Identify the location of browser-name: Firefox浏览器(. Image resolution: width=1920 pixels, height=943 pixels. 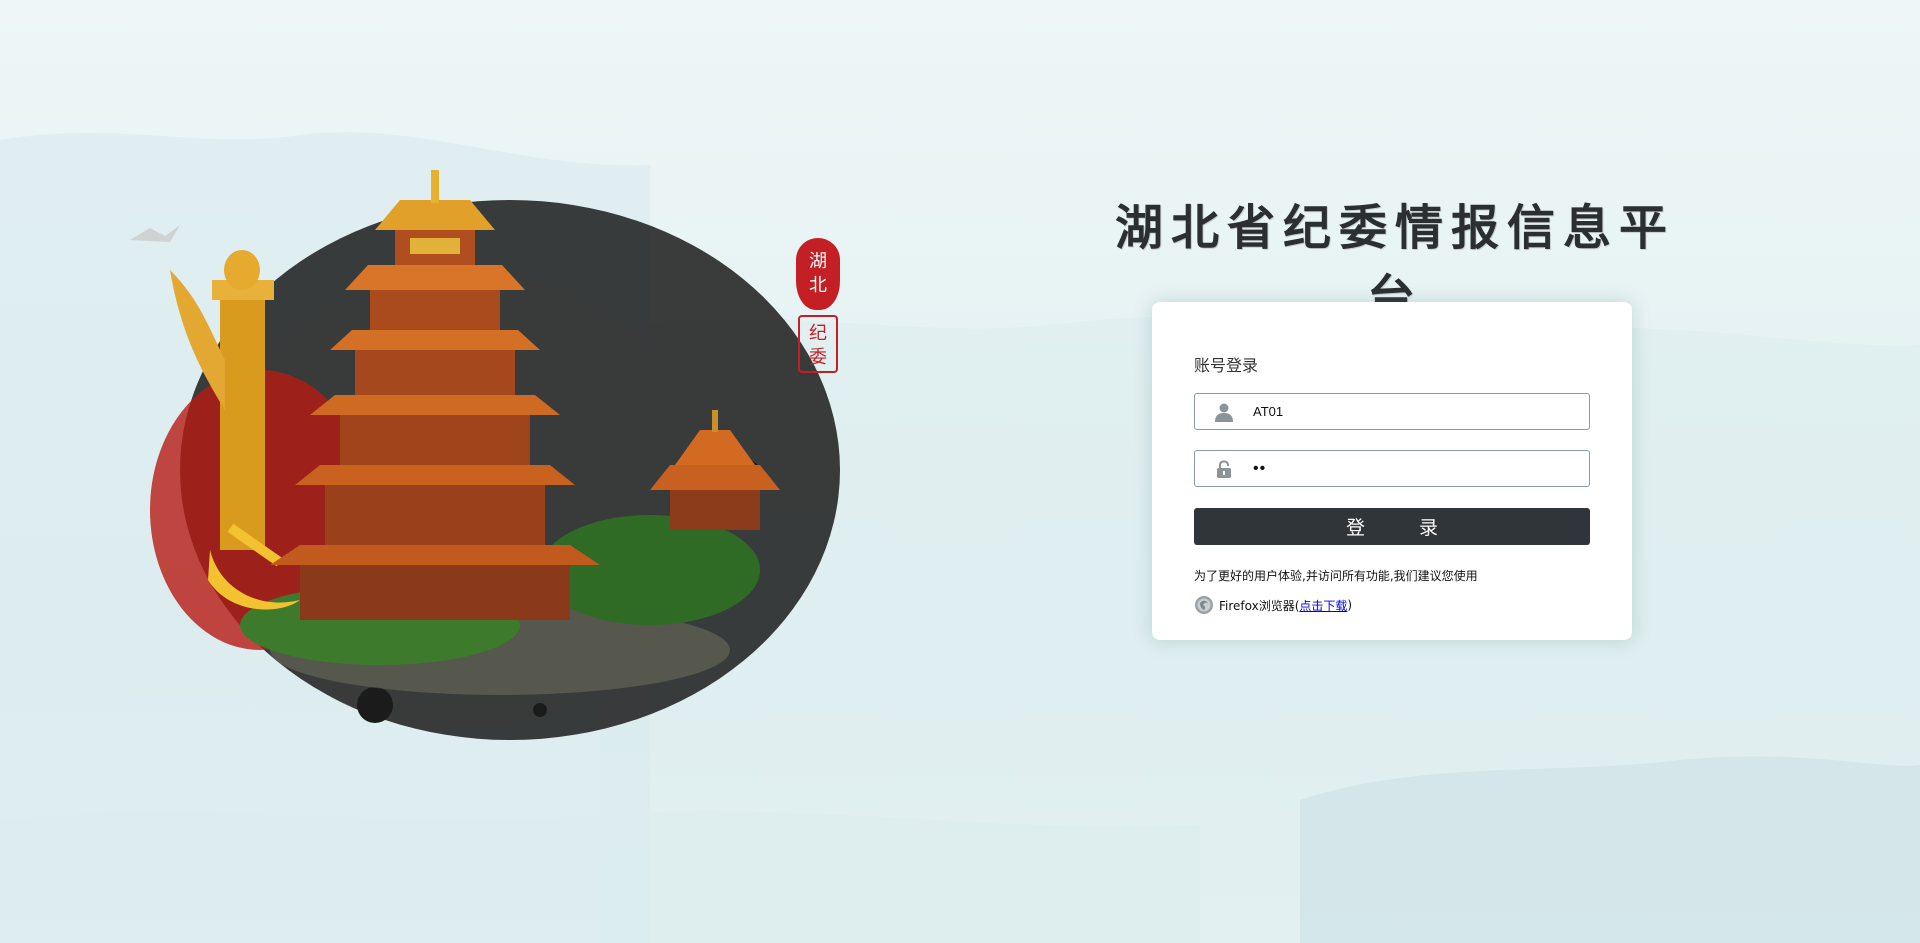
(1259, 605).